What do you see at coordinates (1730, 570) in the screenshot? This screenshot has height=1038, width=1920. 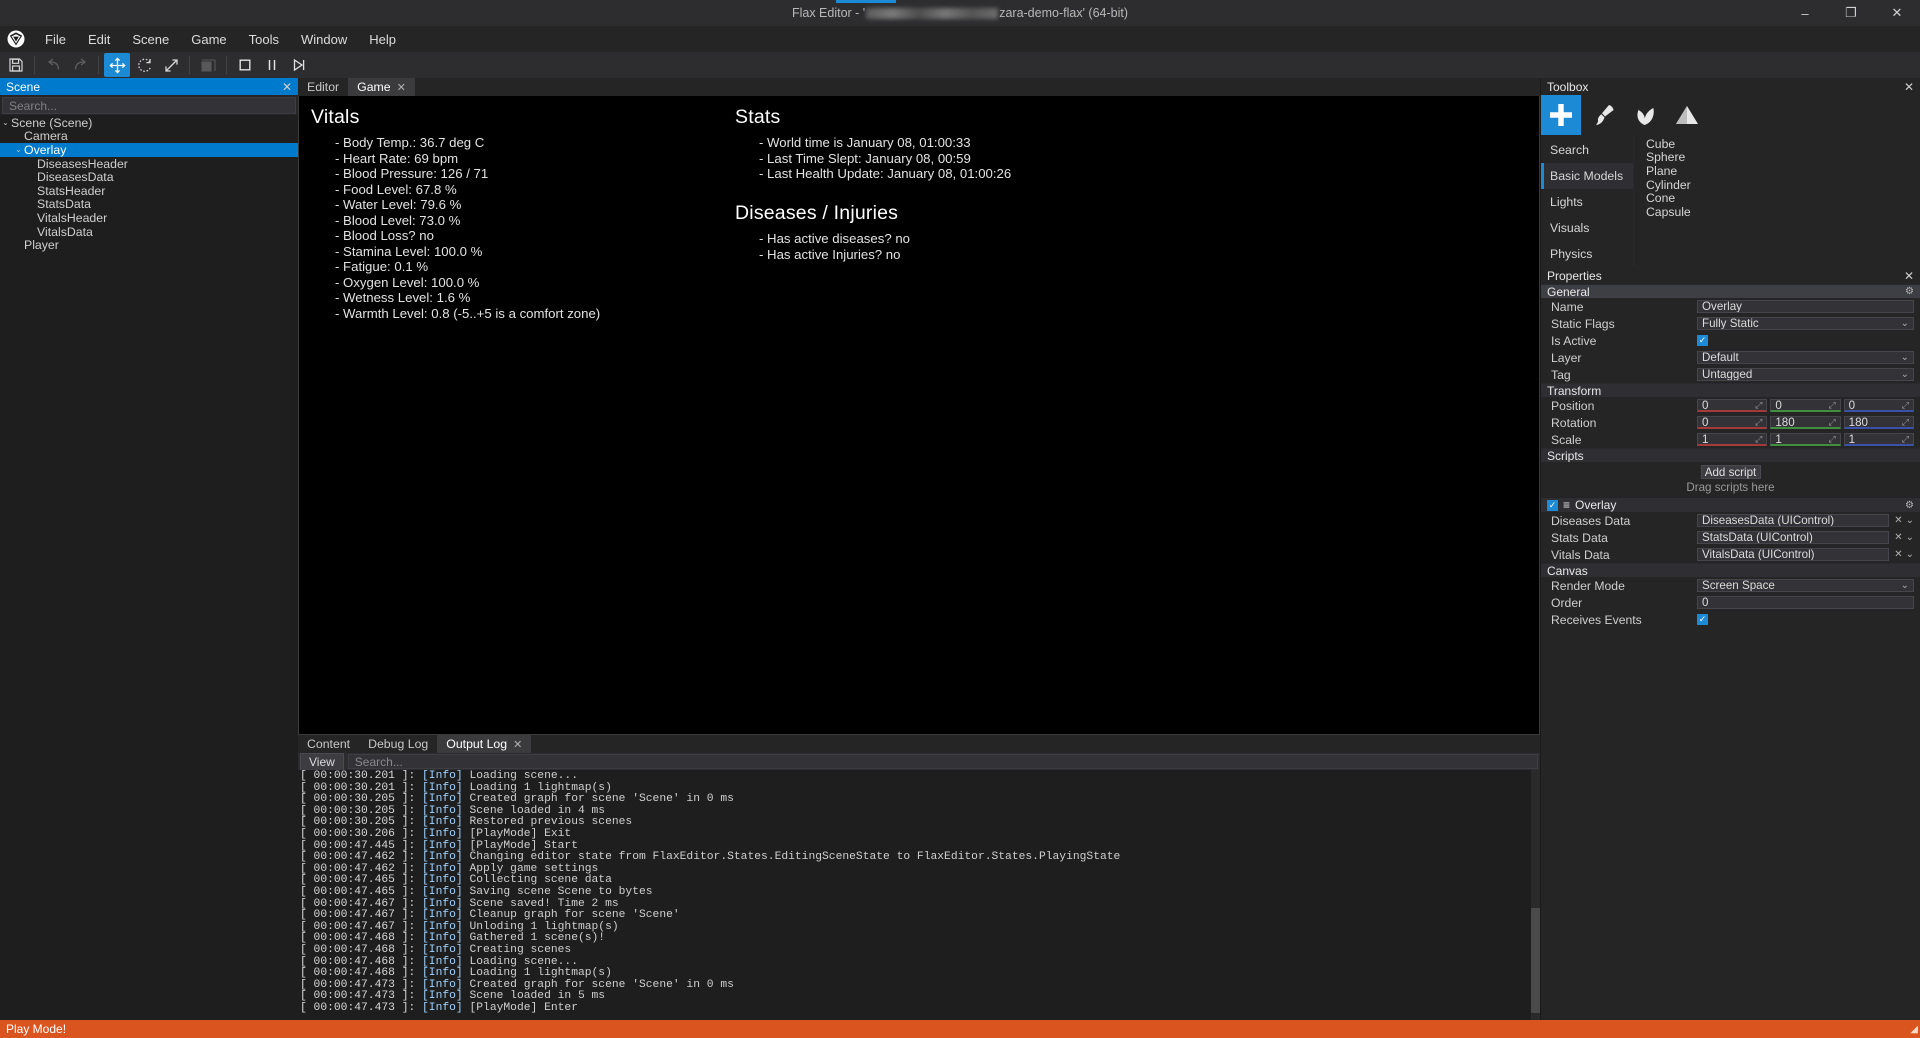 I see `canvas-group-header: Canvas` at bounding box center [1730, 570].